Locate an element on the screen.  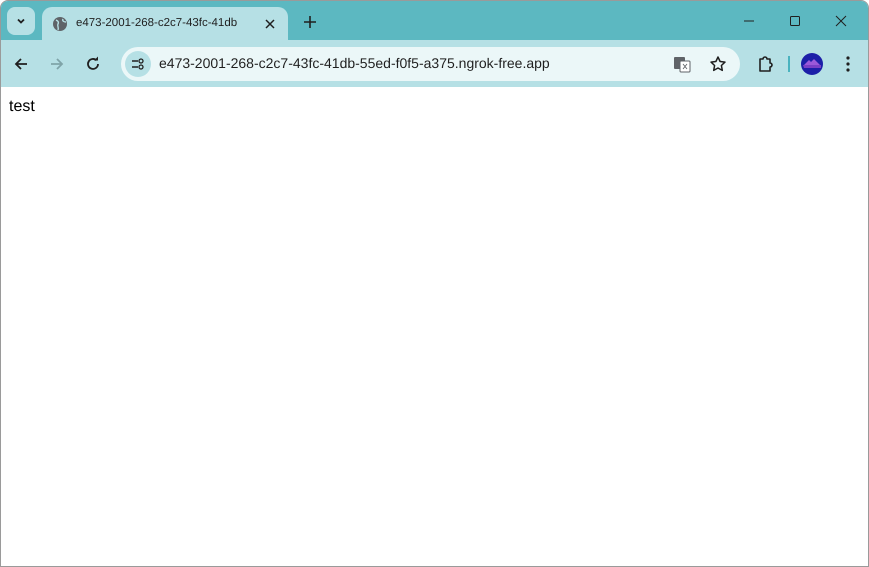
page-text: test is located at coordinates (22, 106).